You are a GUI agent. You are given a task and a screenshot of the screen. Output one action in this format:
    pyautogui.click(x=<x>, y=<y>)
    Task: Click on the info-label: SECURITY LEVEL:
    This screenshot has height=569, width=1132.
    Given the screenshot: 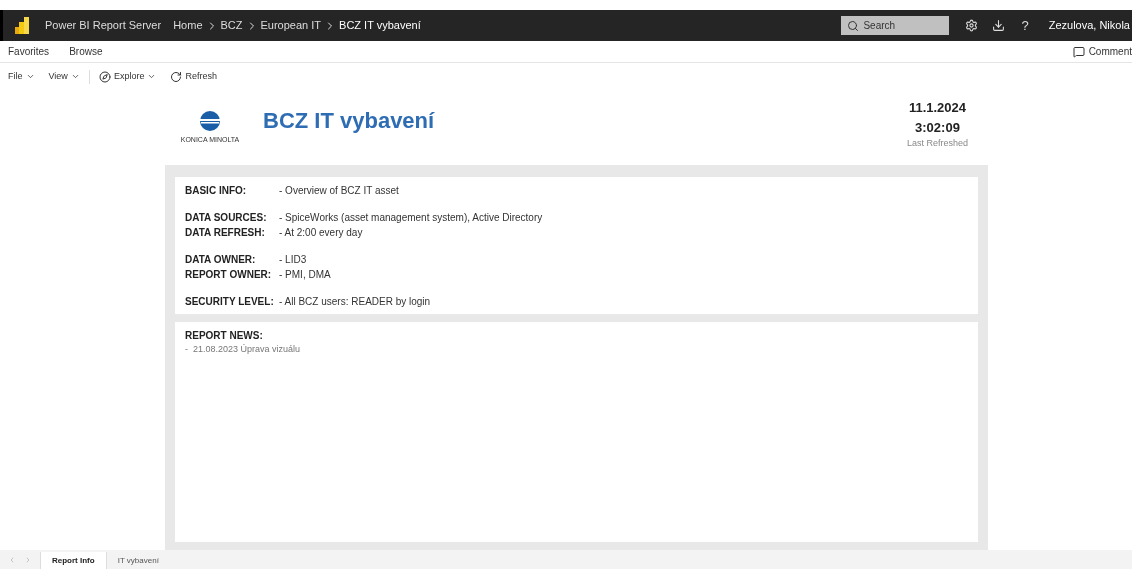 What is the action you would take?
    pyautogui.click(x=230, y=302)
    